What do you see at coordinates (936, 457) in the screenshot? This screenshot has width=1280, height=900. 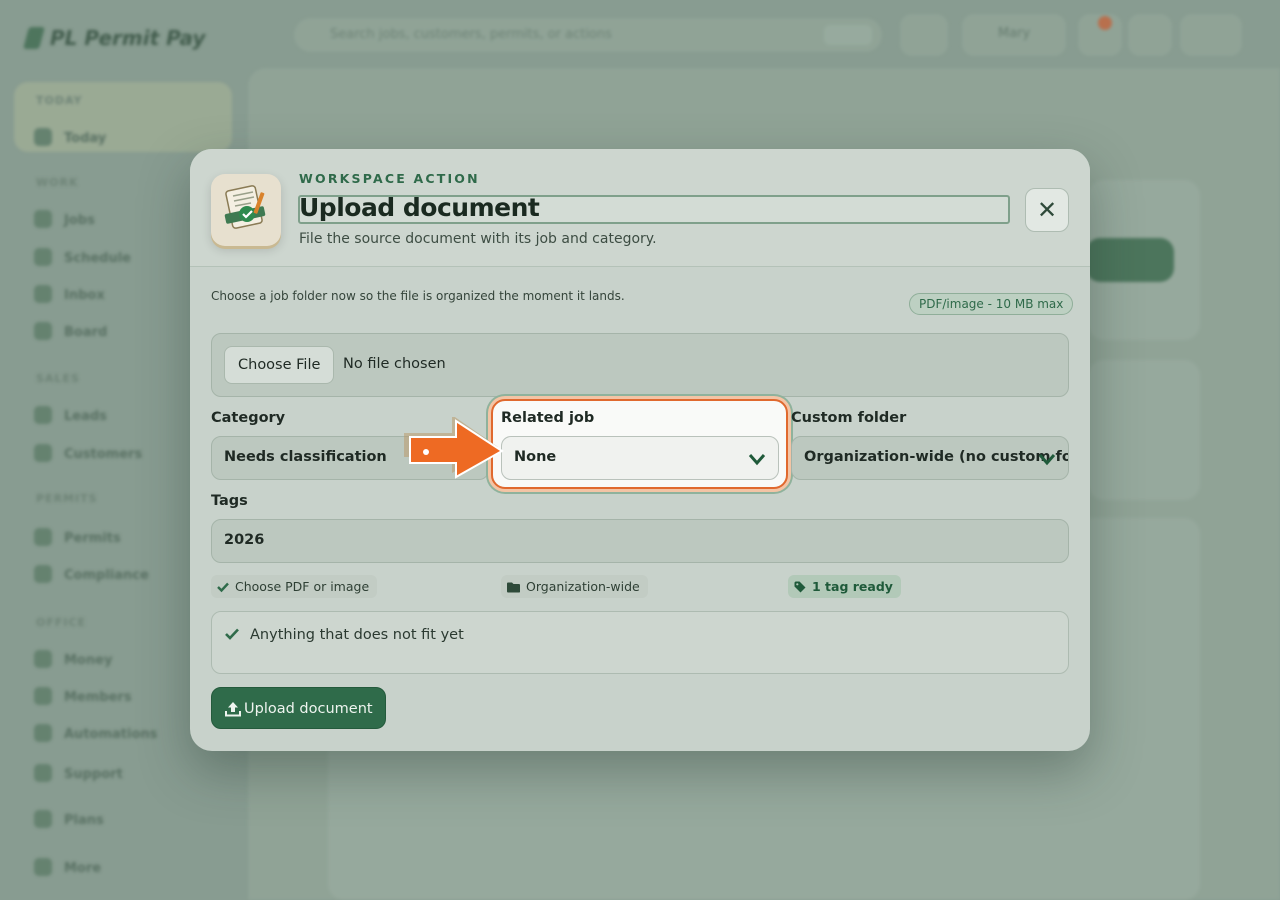 I see `custom-folder-value: Organization-wide (no custom folder)` at bounding box center [936, 457].